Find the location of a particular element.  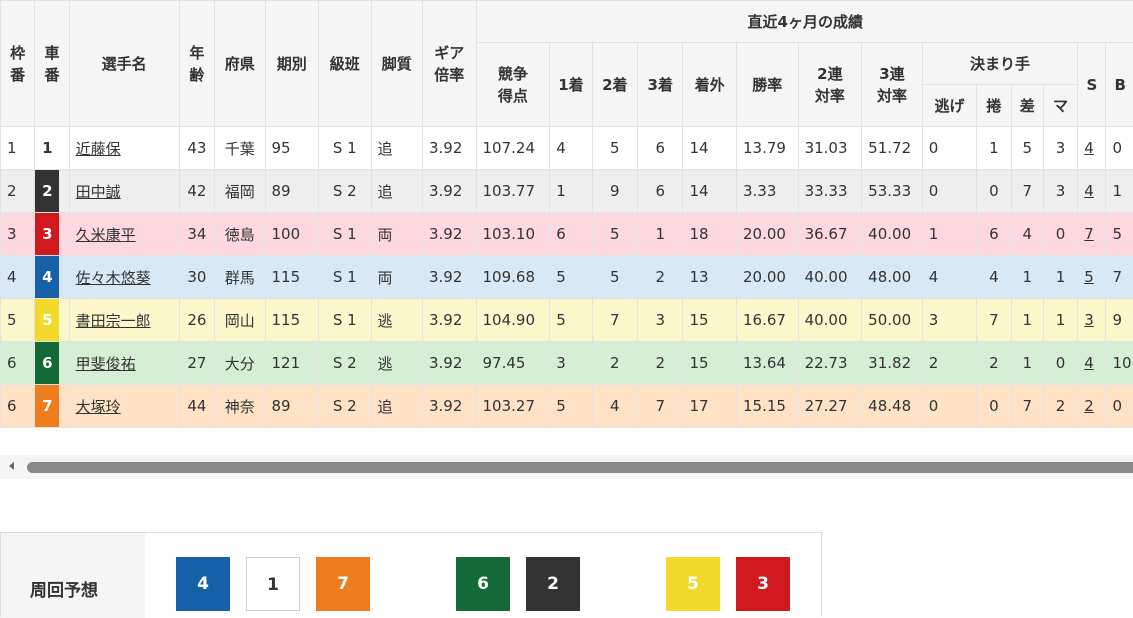

cell-b: 0 is located at coordinates (1119, 406).